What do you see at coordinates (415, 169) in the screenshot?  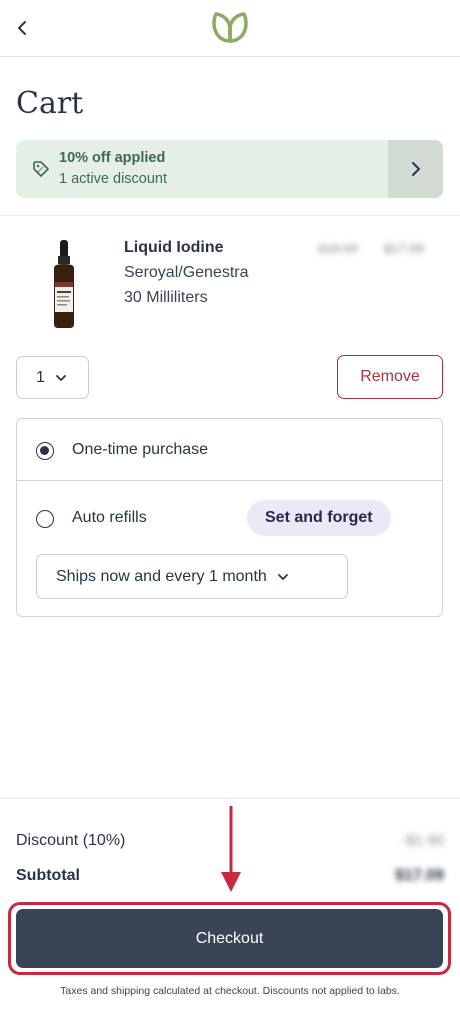 I see `chevron-right-icon` at bounding box center [415, 169].